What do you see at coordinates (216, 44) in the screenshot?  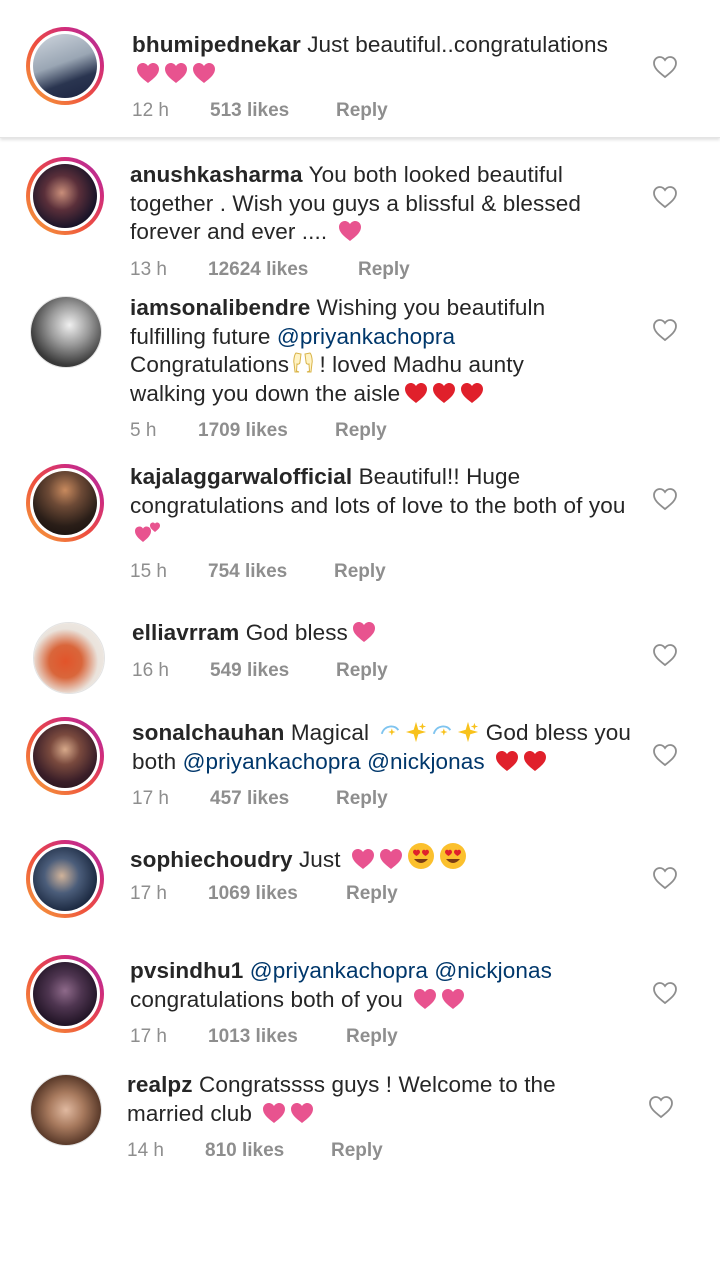 I see `username: bhumipednekar` at bounding box center [216, 44].